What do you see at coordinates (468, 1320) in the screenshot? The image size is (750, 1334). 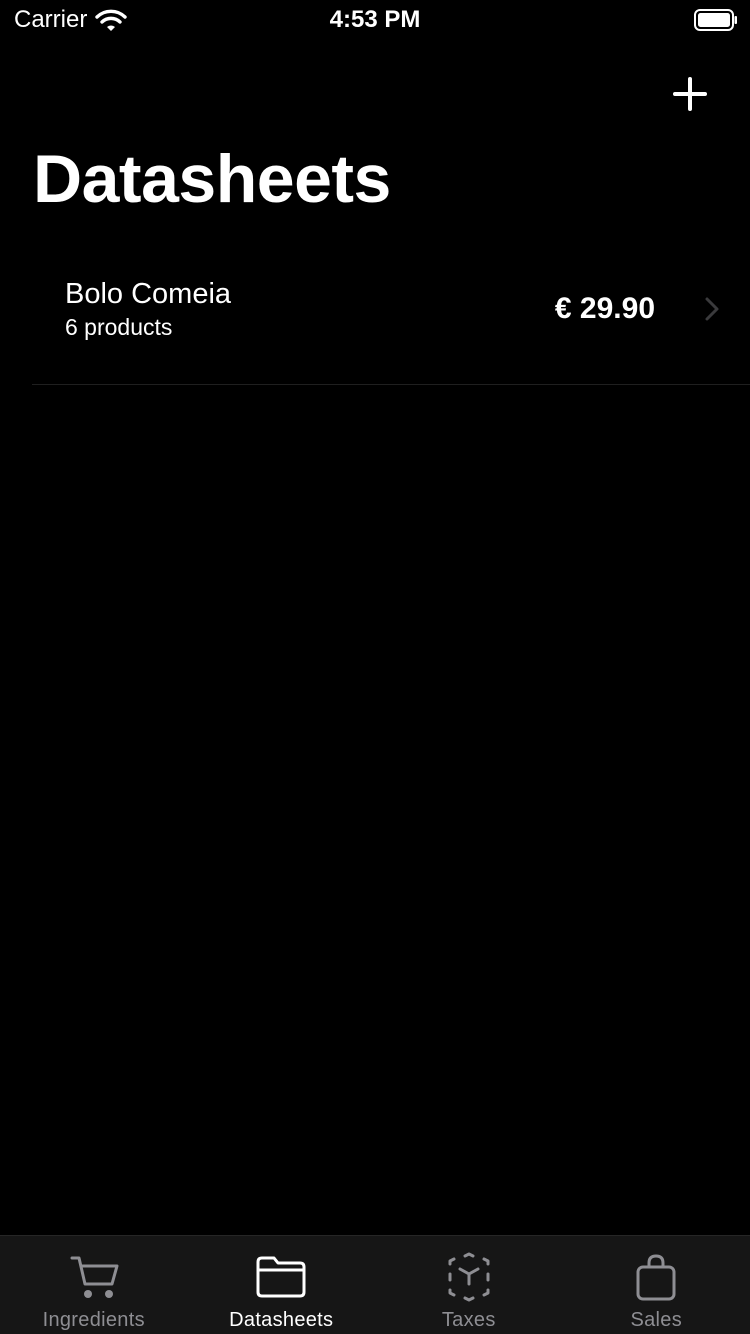 I see `tab-label: Taxes` at bounding box center [468, 1320].